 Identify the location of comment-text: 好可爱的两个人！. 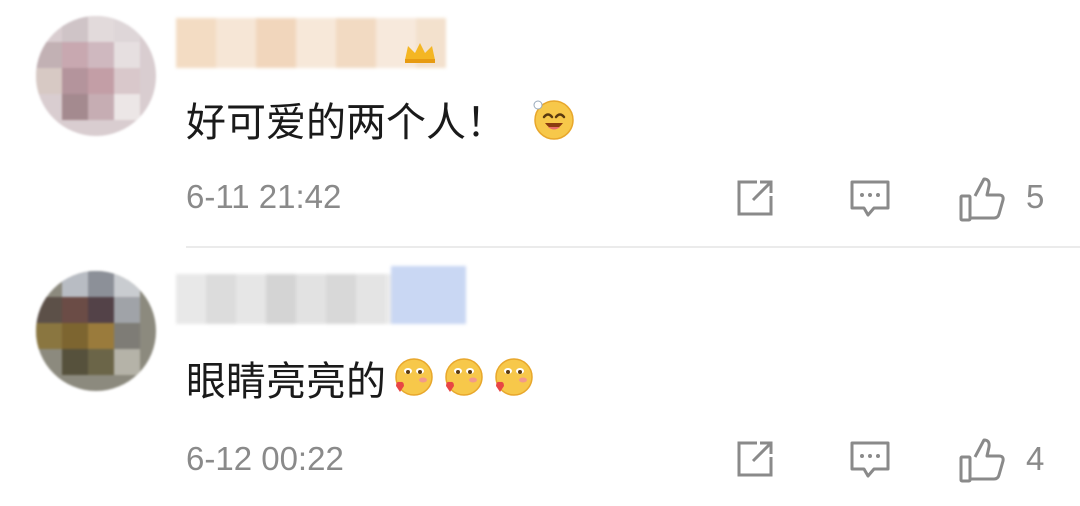
(381, 119).